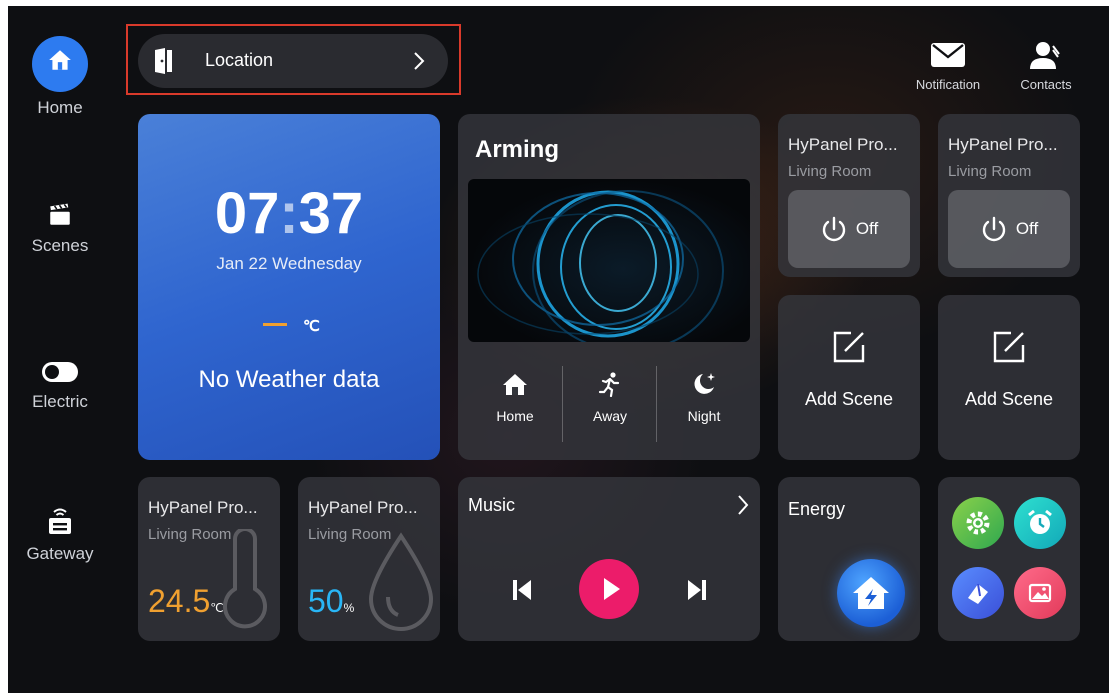  Describe the element at coordinates (217, 608) in the screenshot. I see `temperature-unit-label: ℃` at that location.